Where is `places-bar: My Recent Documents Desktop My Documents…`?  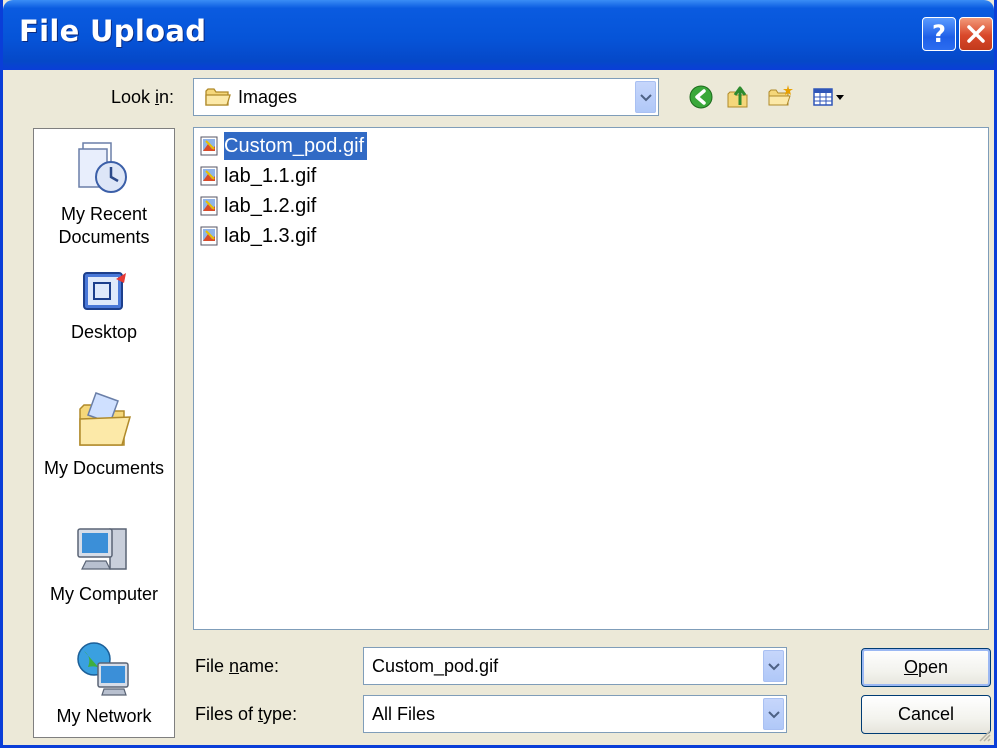 places-bar: My Recent Documents Desktop My Documents… is located at coordinates (104, 433).